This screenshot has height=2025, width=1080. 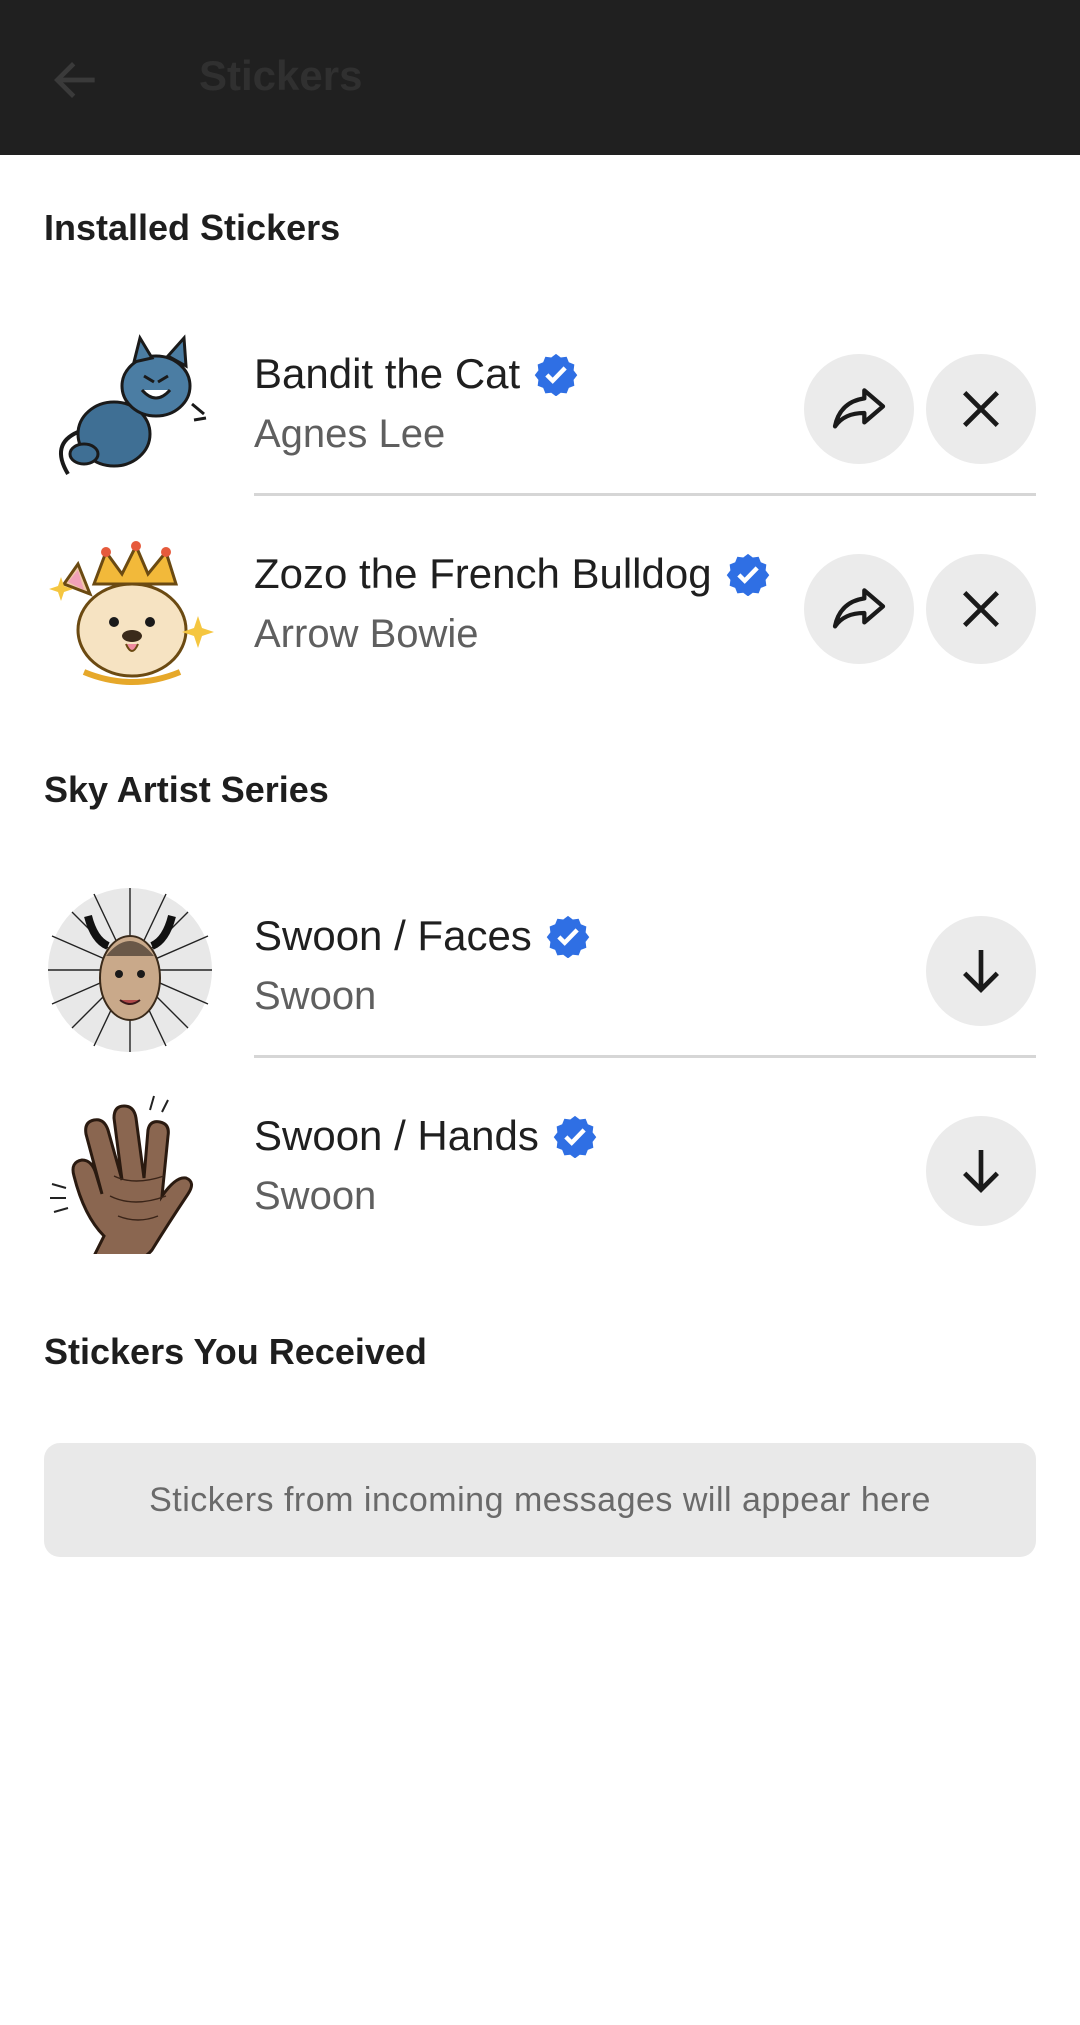 I want to click on sticker-pack-row: Zozo the French Bulldog Arrow Bowie, so click(x=540, y=608).